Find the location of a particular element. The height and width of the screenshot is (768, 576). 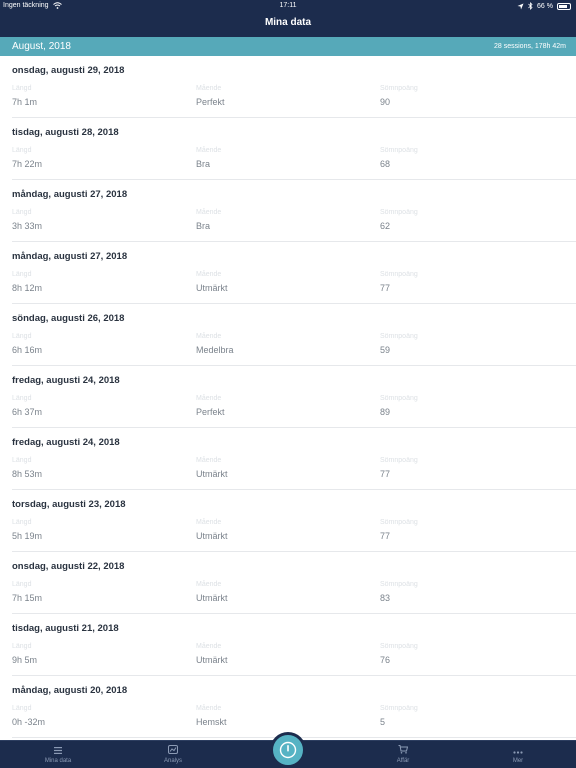

battery-percent: 66 % is located at coordinates (545, 6).